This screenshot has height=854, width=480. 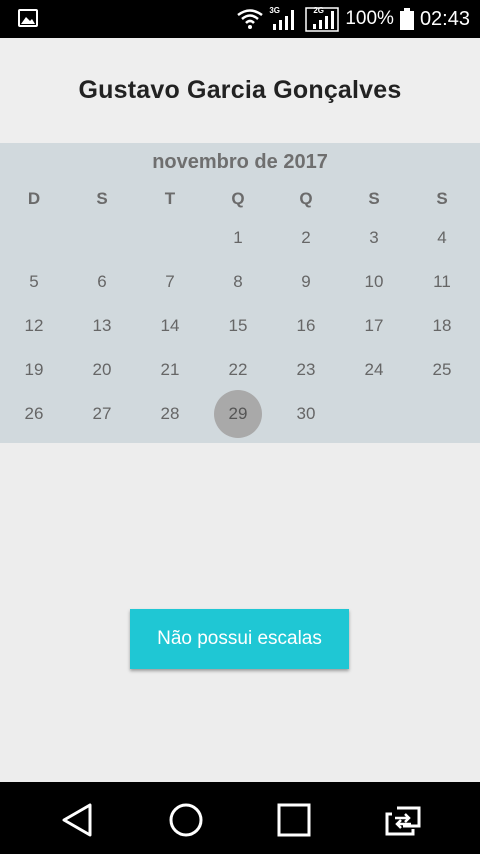 I want to click on calendar-day: 27, so click(x=102, y=414).